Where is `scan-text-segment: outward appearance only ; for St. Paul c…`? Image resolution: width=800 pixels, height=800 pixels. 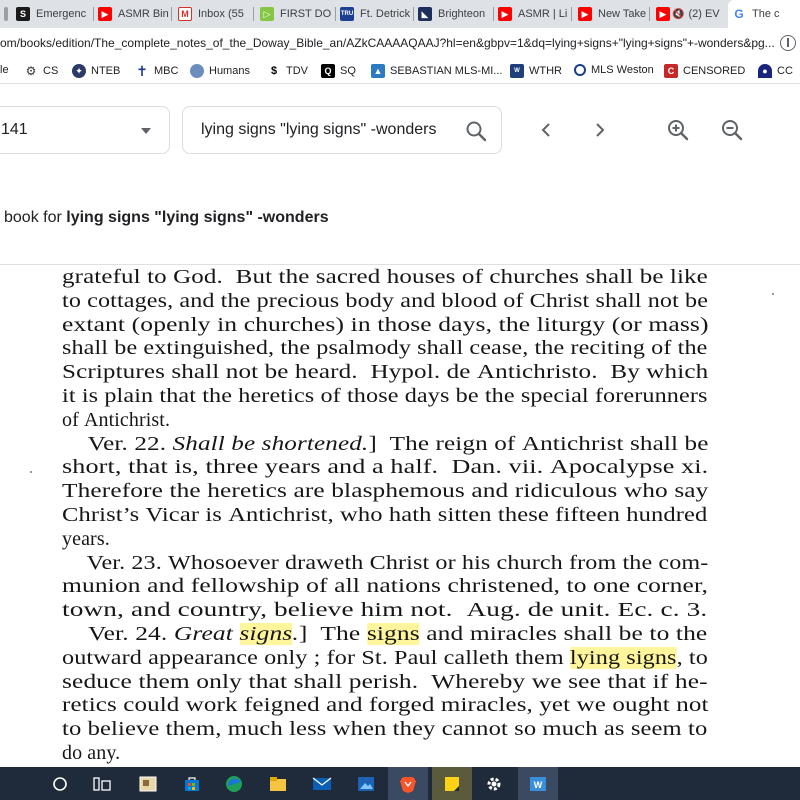 scan-text-segment: outward appearance only ; for St. Paul c… is located at coordinates (316, 657).